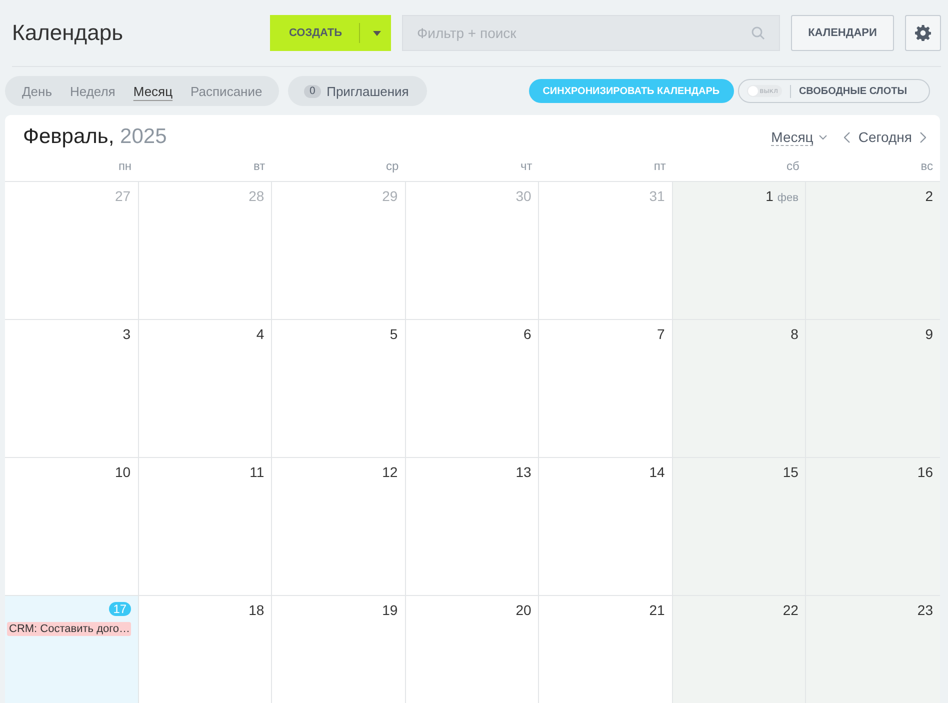 The image size is (948, 703). Describe the element at coordinates (873, 649) in the screenshot. I see `day-cell: 23` at that location.